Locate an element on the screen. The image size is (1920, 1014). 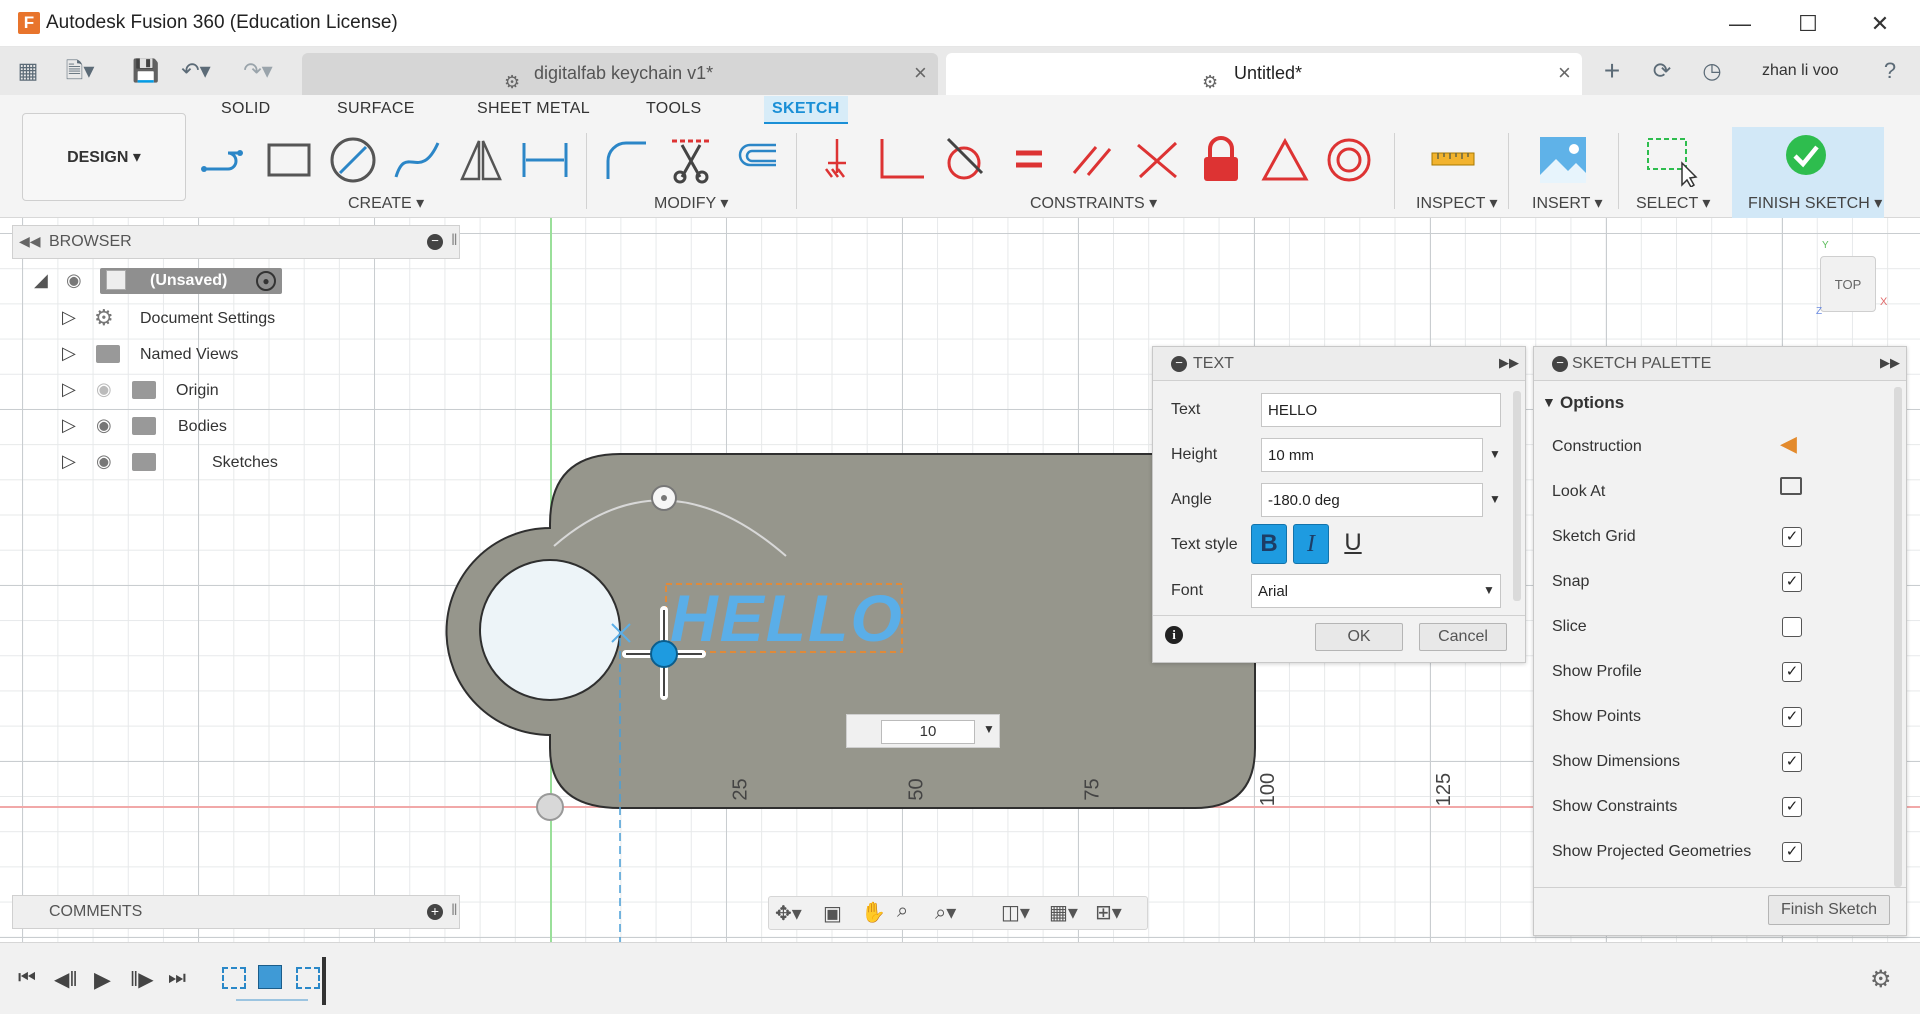
dialog-scrollbar is located at coordinates (1517, 496).